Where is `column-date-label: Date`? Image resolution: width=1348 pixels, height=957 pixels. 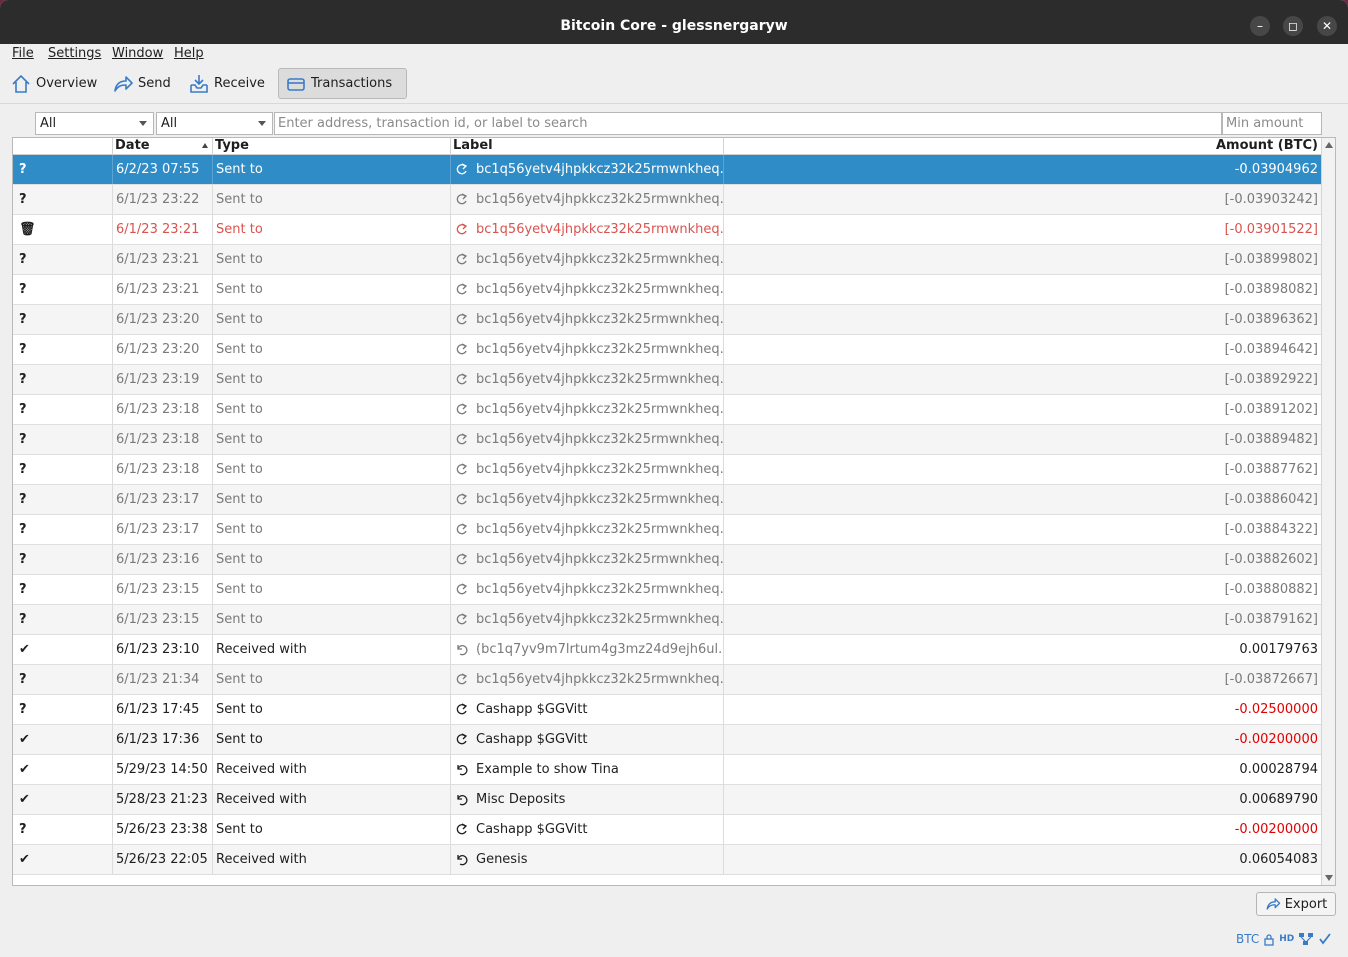 column-date-label: Date is located at coordinates (132, 145).